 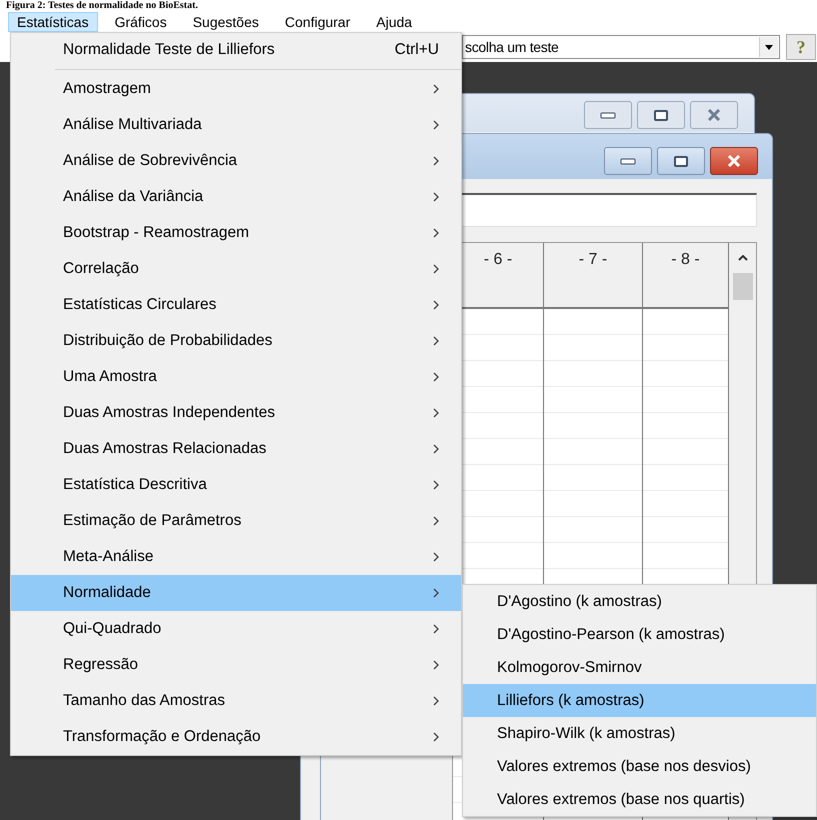 What do you see at coordinates (639, 601) in the screenshot?
I see `menu-item: D'Agostino (k amostras)` at bounding box center [639, 601].